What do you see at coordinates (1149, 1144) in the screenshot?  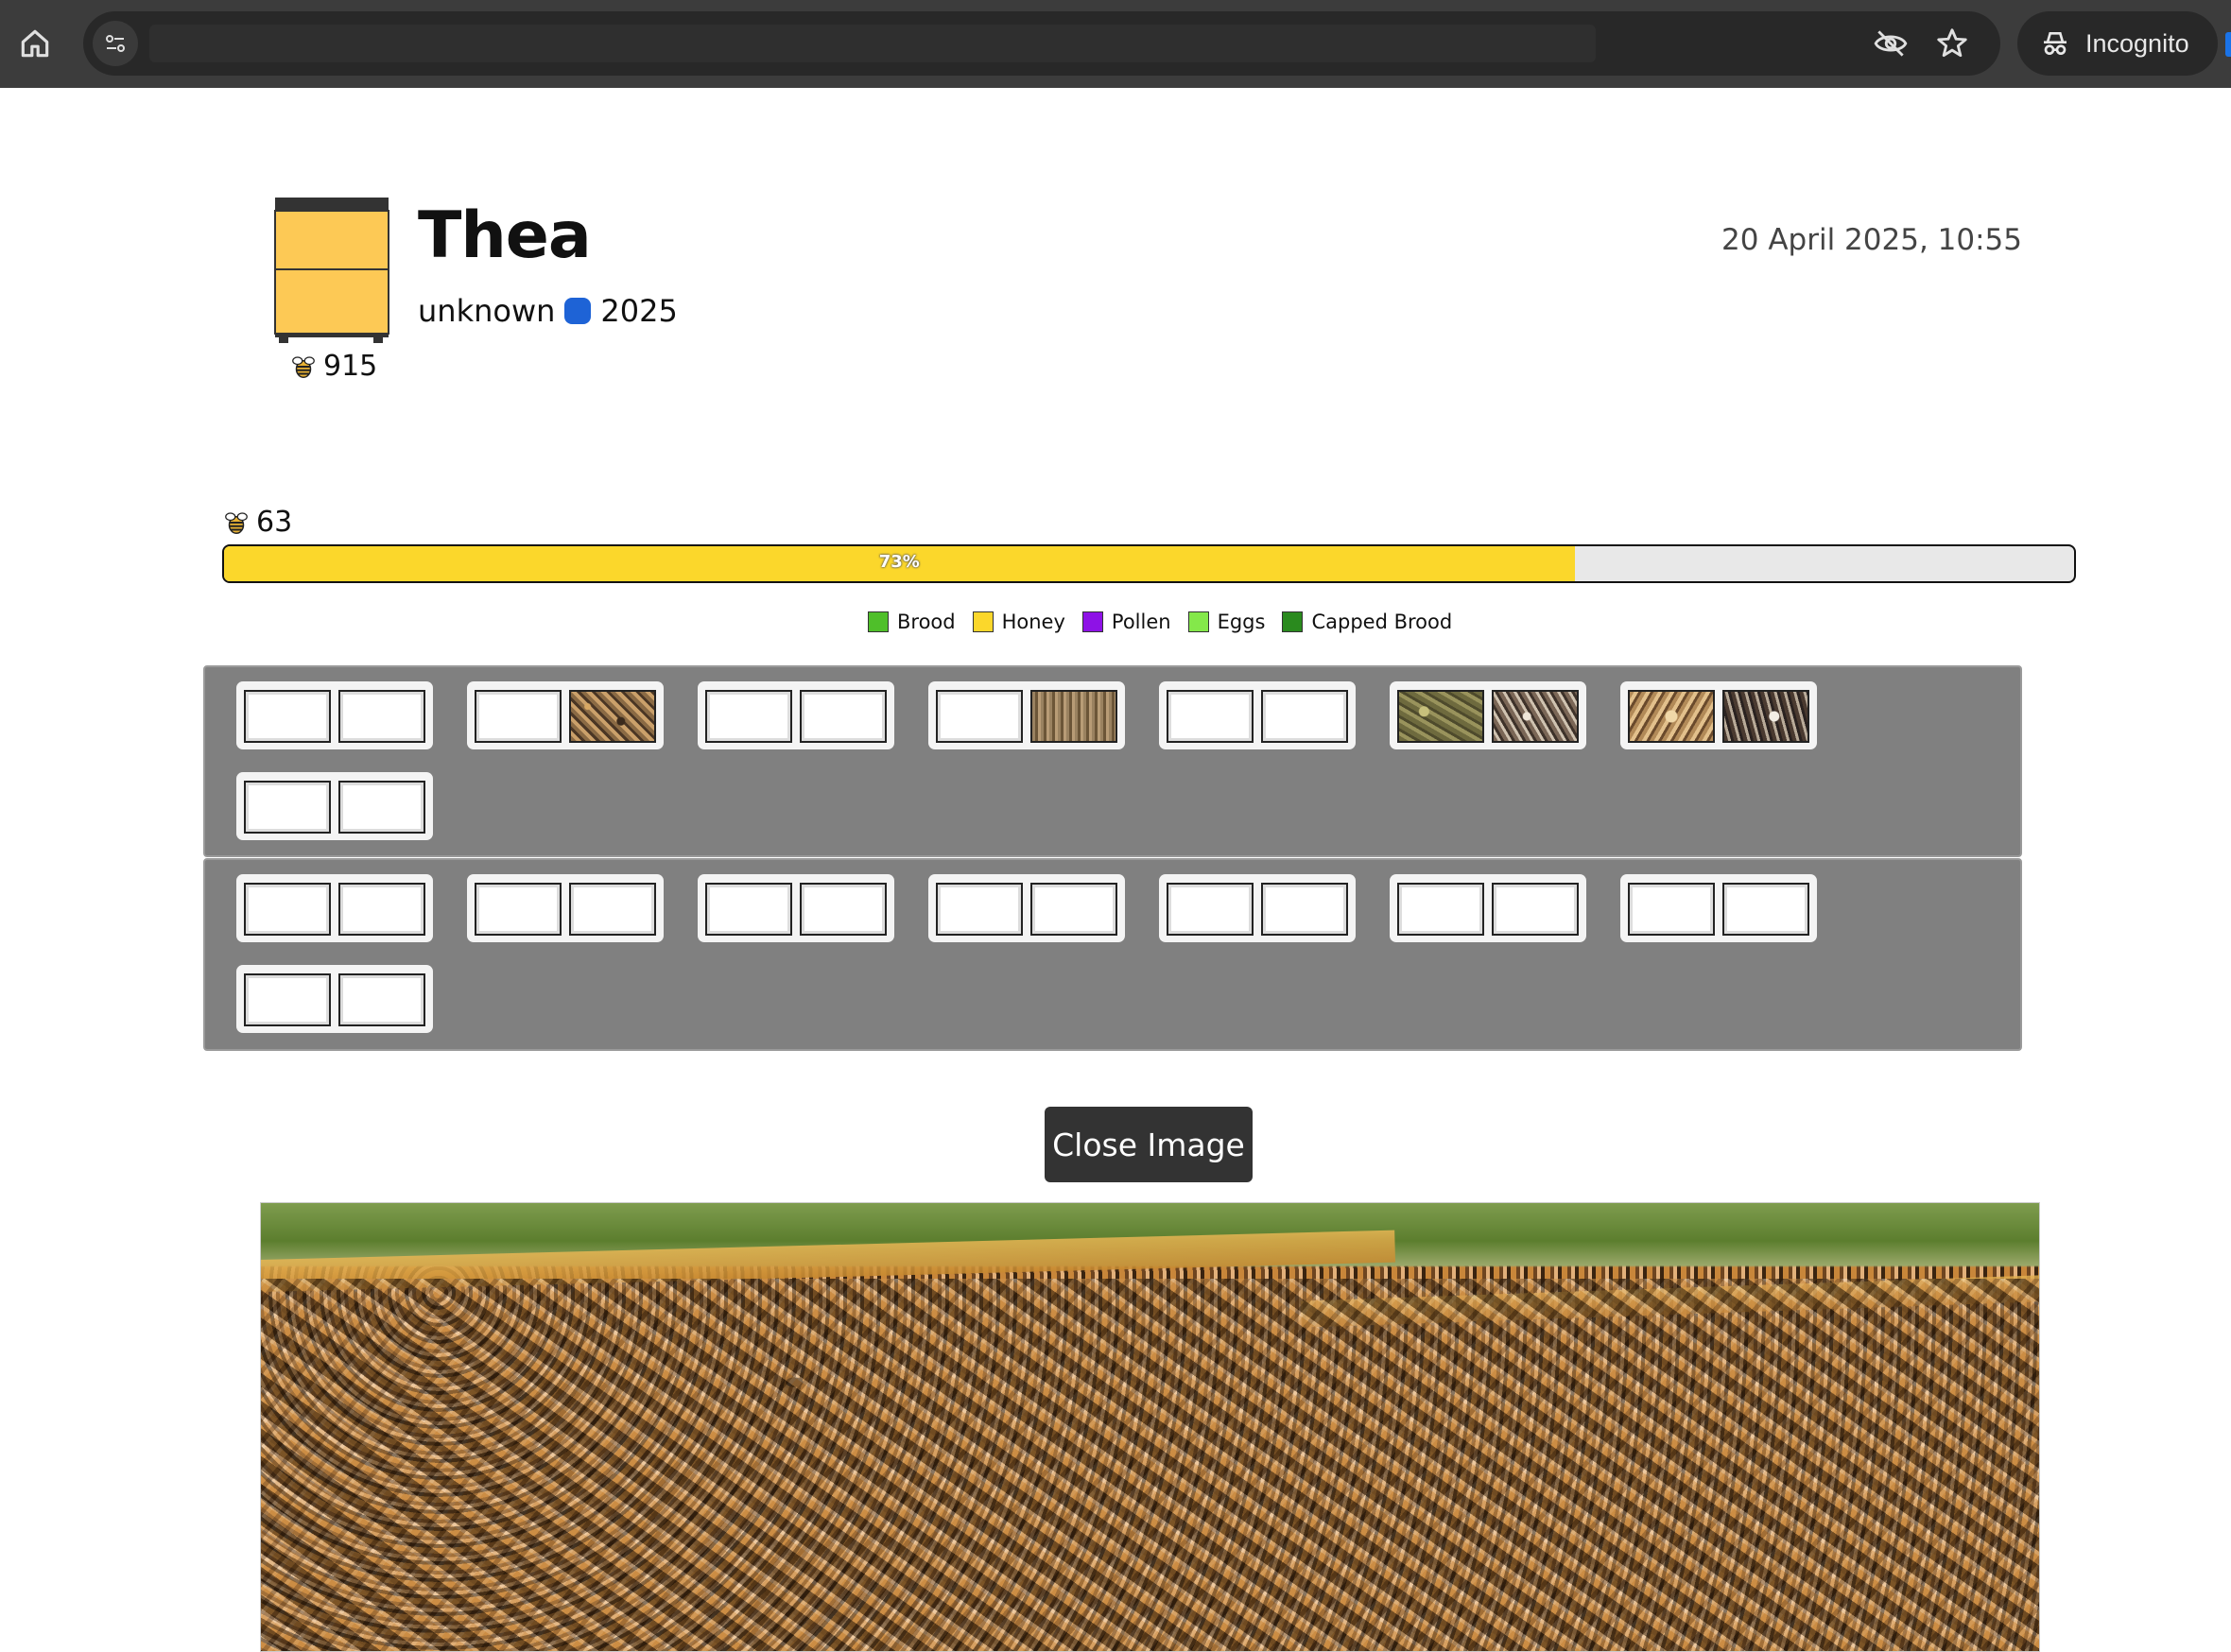 I see `close-image-button: Close Image` at bounding box center [1149, 1144].